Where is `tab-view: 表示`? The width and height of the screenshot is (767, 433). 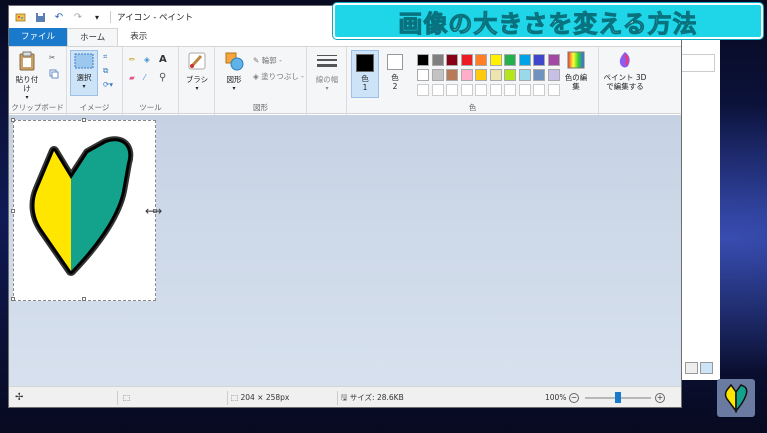
tab-view: 表示 is located at coordinates (138, 37).